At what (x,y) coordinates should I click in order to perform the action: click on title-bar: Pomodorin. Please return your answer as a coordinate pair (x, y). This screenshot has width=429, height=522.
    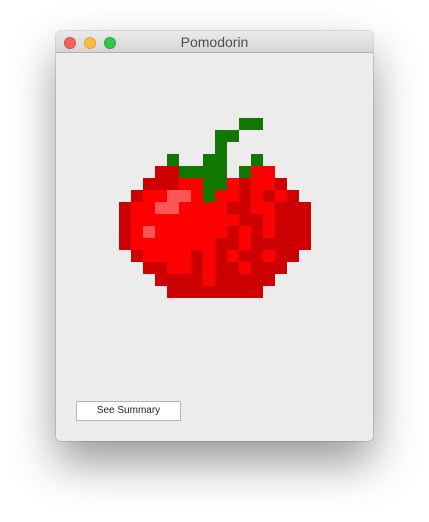
    Looking at the image, I should click on (214, 42).